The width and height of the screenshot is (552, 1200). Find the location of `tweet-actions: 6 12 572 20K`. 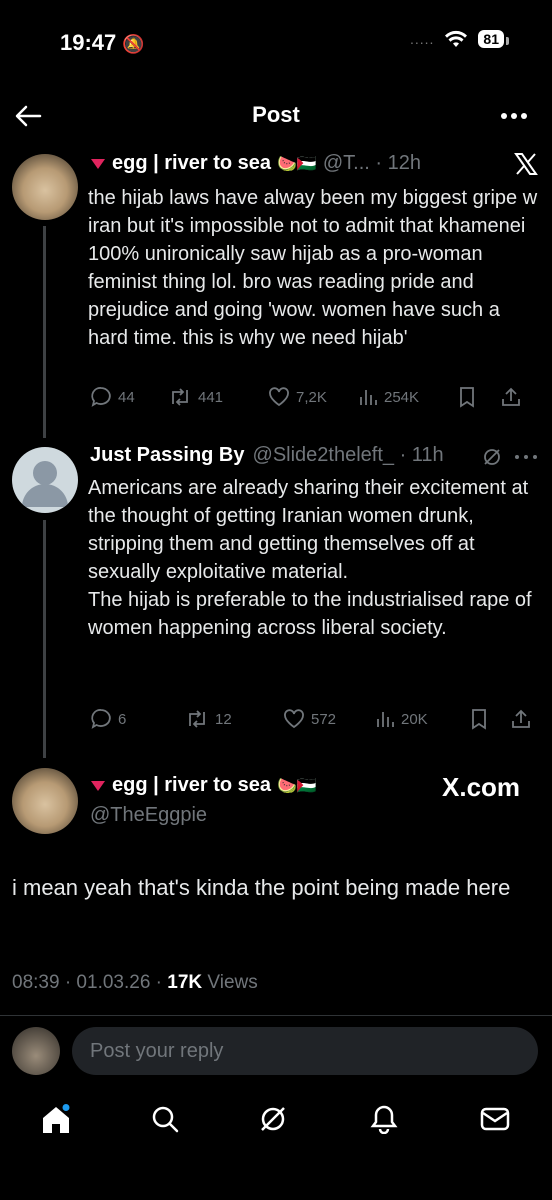

tweet-actions: 6 12 572 20K is located at coordinates (315, 719).